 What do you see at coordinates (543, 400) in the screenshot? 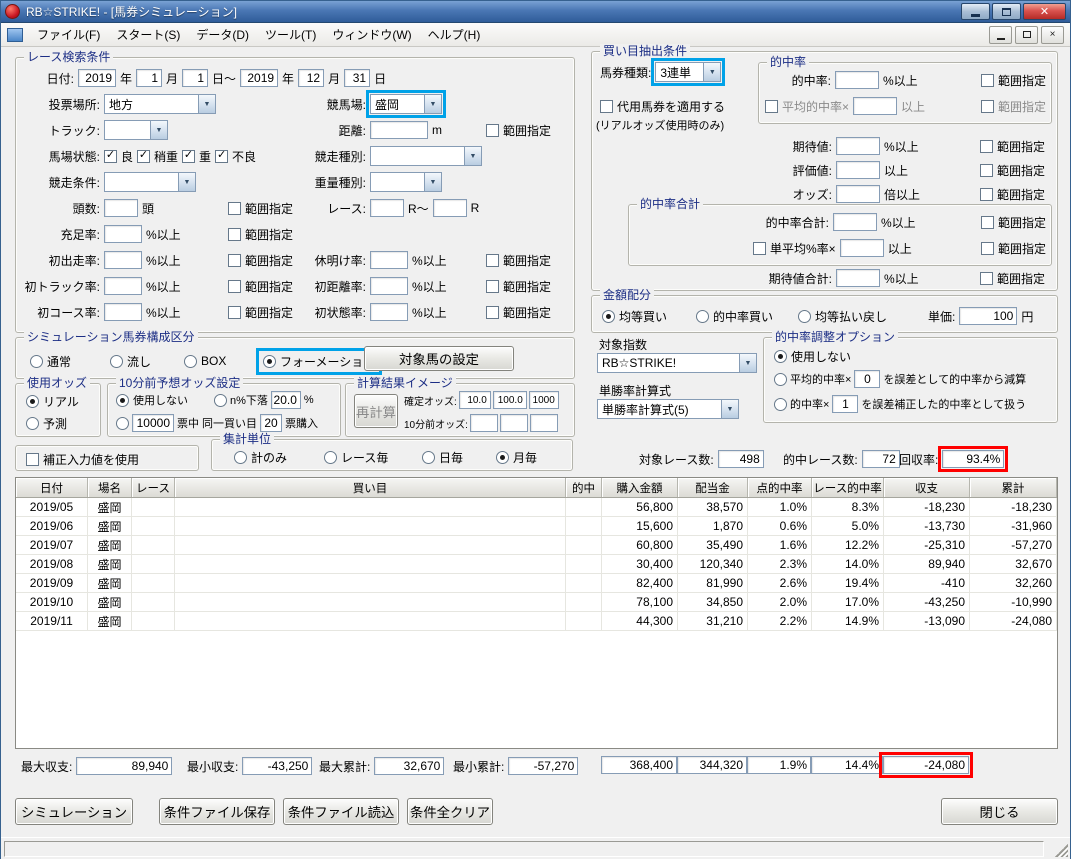
I see `fixed-odds-field-3: 1000` at bounding box center [543, 400].